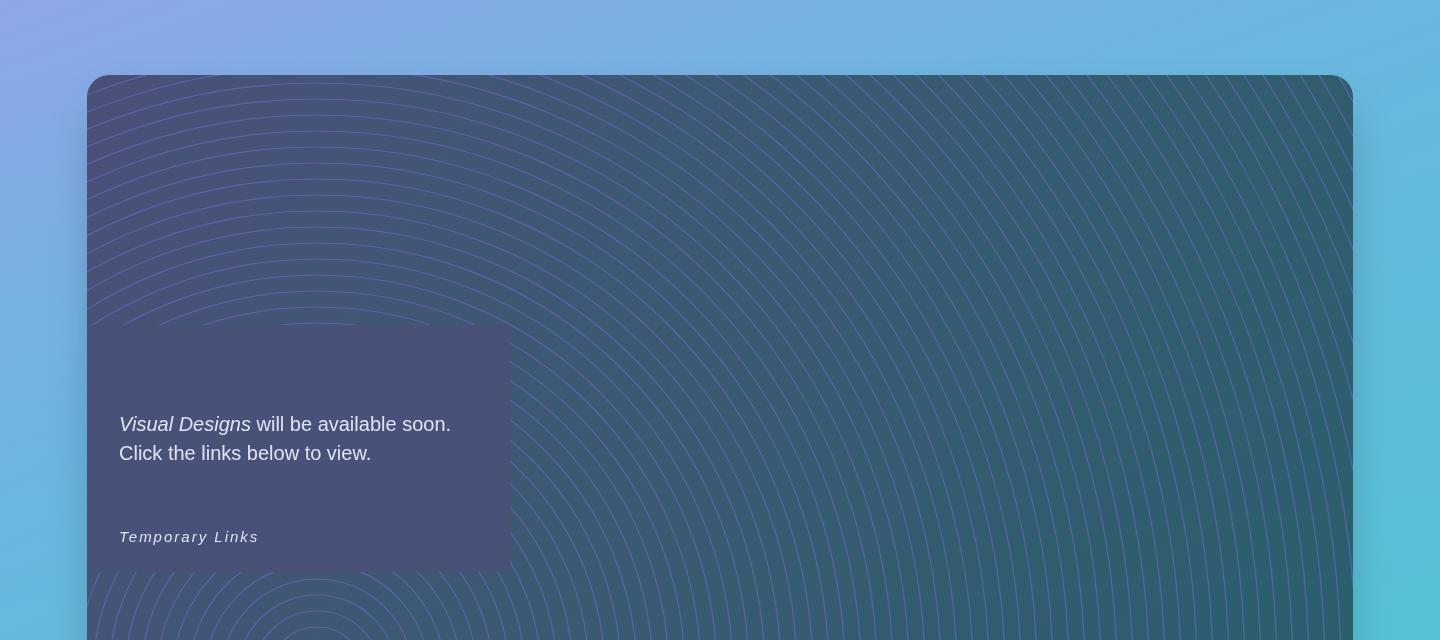  Describe the element at coordinates (190, 537) in the screenshot. I see `section-heading: Temporary Links` at that location.